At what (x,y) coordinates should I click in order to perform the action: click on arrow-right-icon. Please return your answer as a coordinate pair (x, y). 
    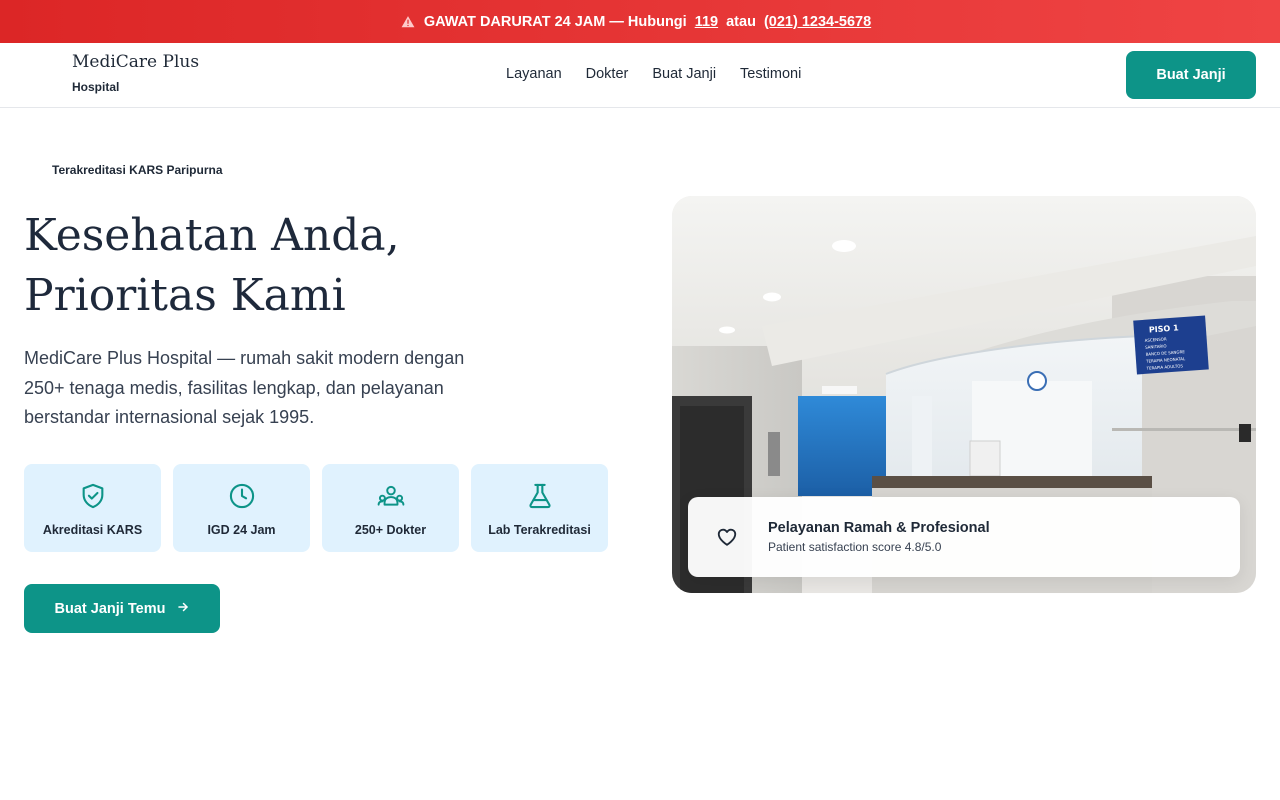
    Looking at the image, I should click on (183, 609).